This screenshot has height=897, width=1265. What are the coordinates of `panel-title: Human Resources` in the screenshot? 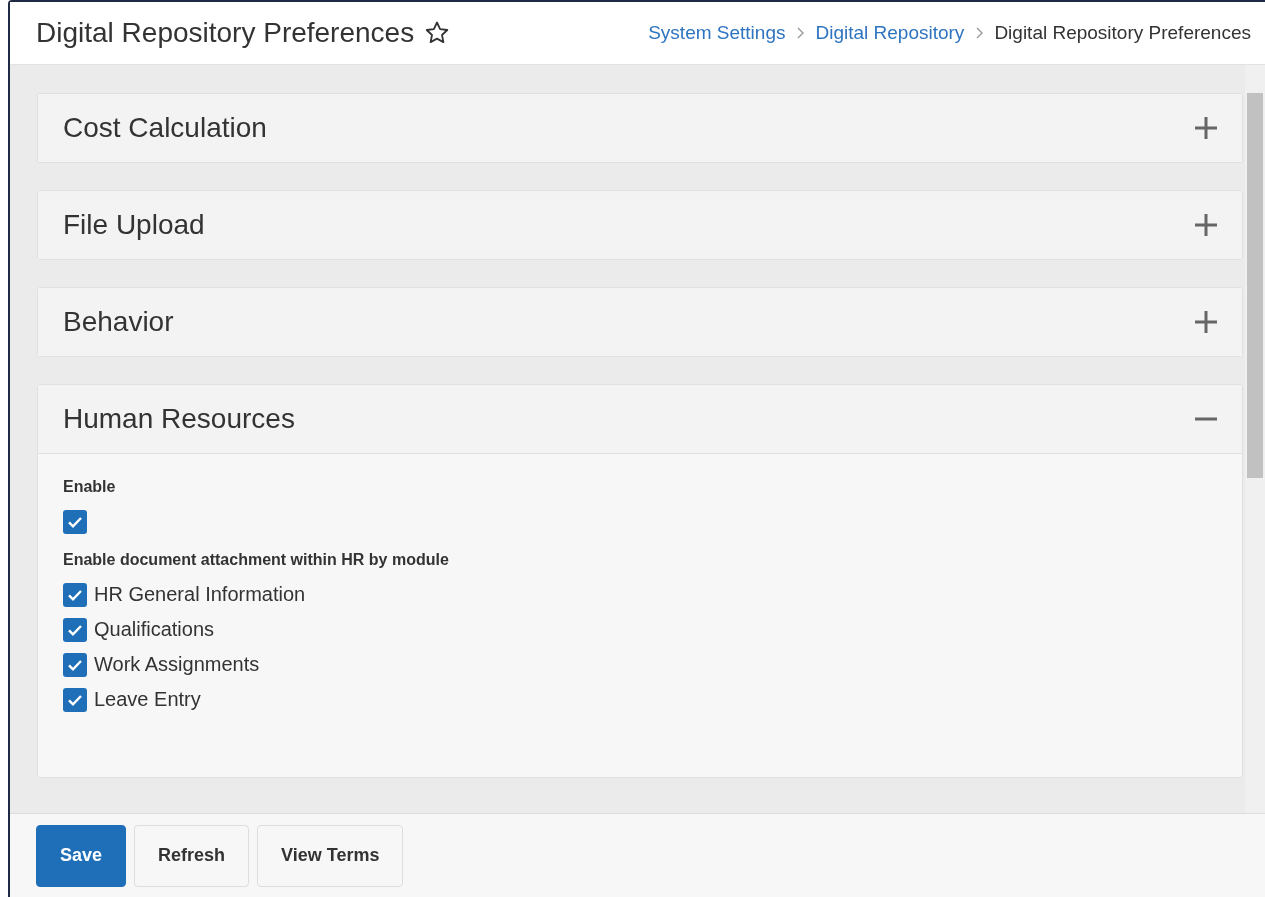 It's located at (179, 419).